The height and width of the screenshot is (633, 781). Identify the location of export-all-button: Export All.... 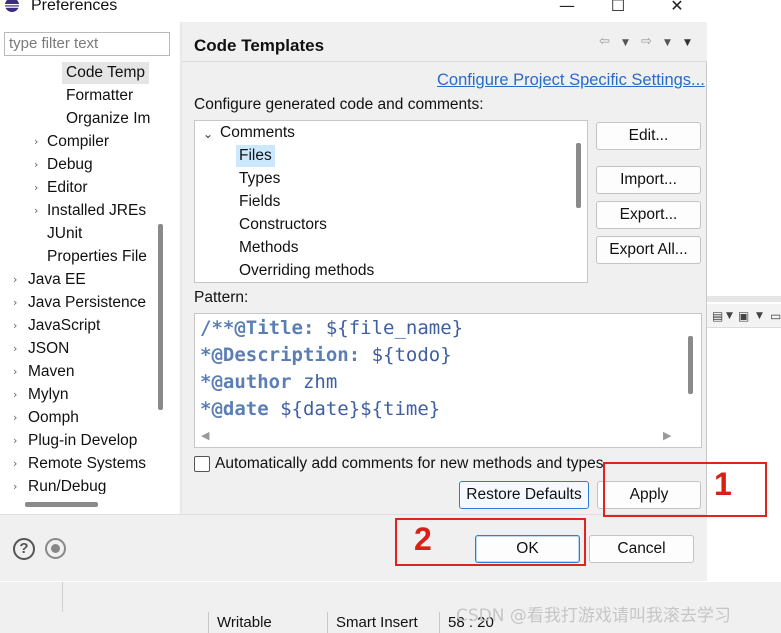
(648, 250).